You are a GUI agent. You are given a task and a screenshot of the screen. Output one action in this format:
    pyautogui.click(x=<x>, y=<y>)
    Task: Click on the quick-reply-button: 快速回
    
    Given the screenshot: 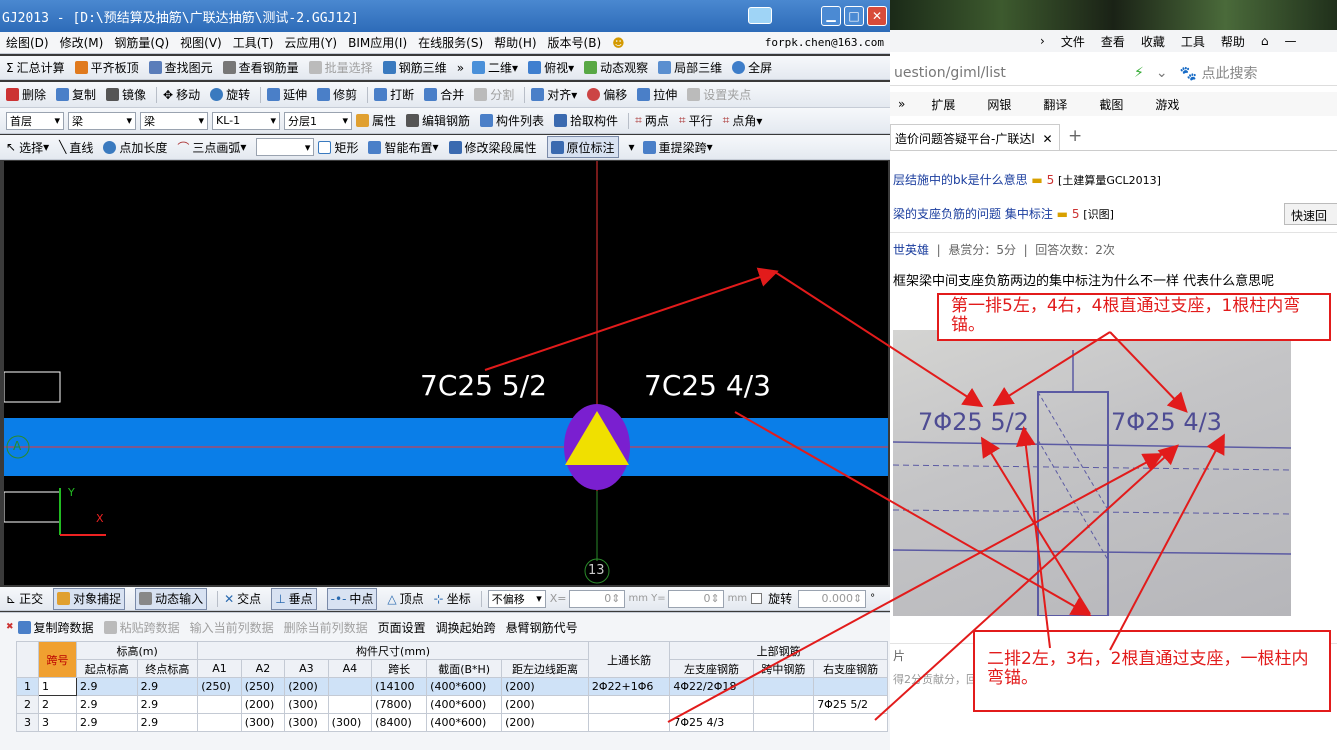 What is the action you would take?
    pyautogui.click(x=1310, y=214)
    